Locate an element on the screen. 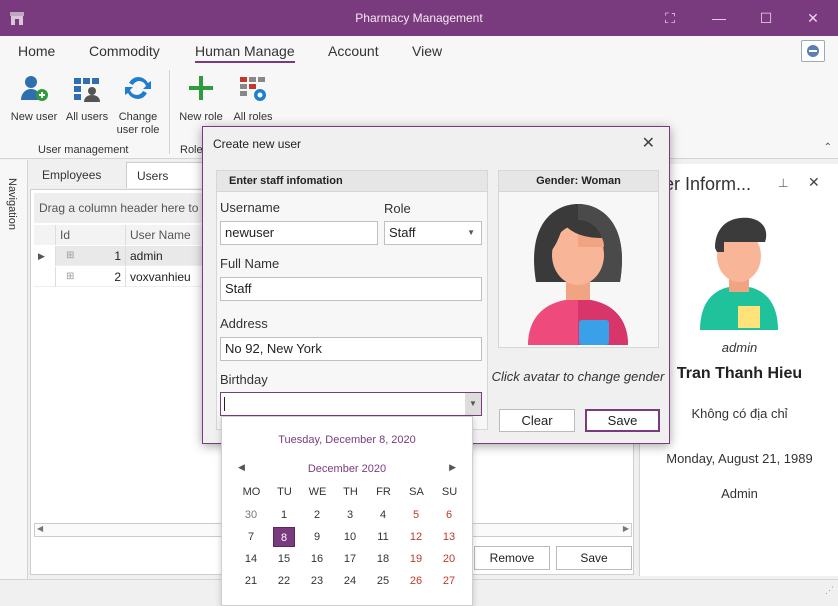 The width and height of the screenshot is (838, 606). next-month-icon: ▶ is located at coordinates (452, 467).